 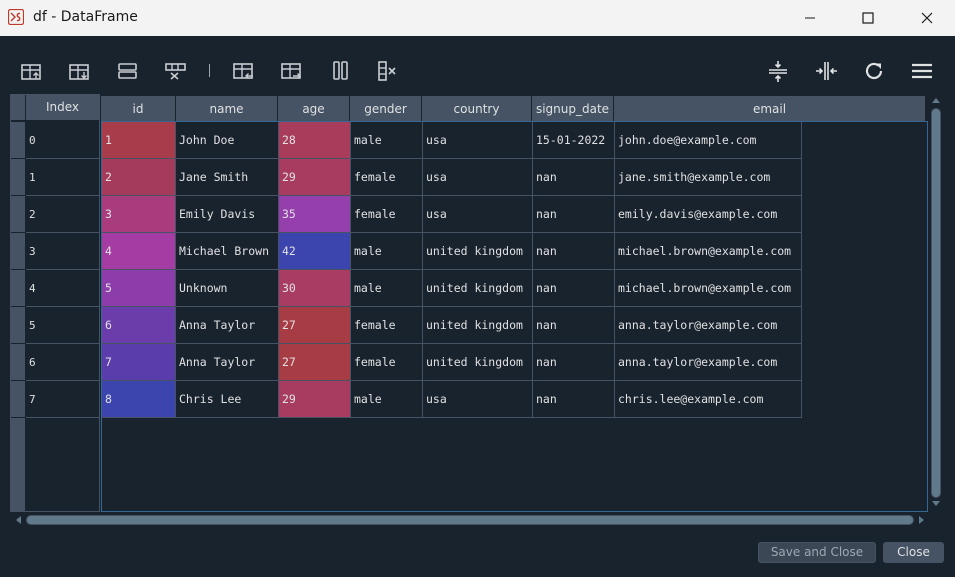 What do you see at coordinates (243, 71) in the screenshot?
I see `insert-column-left-button` at bounding box center [243, 71].